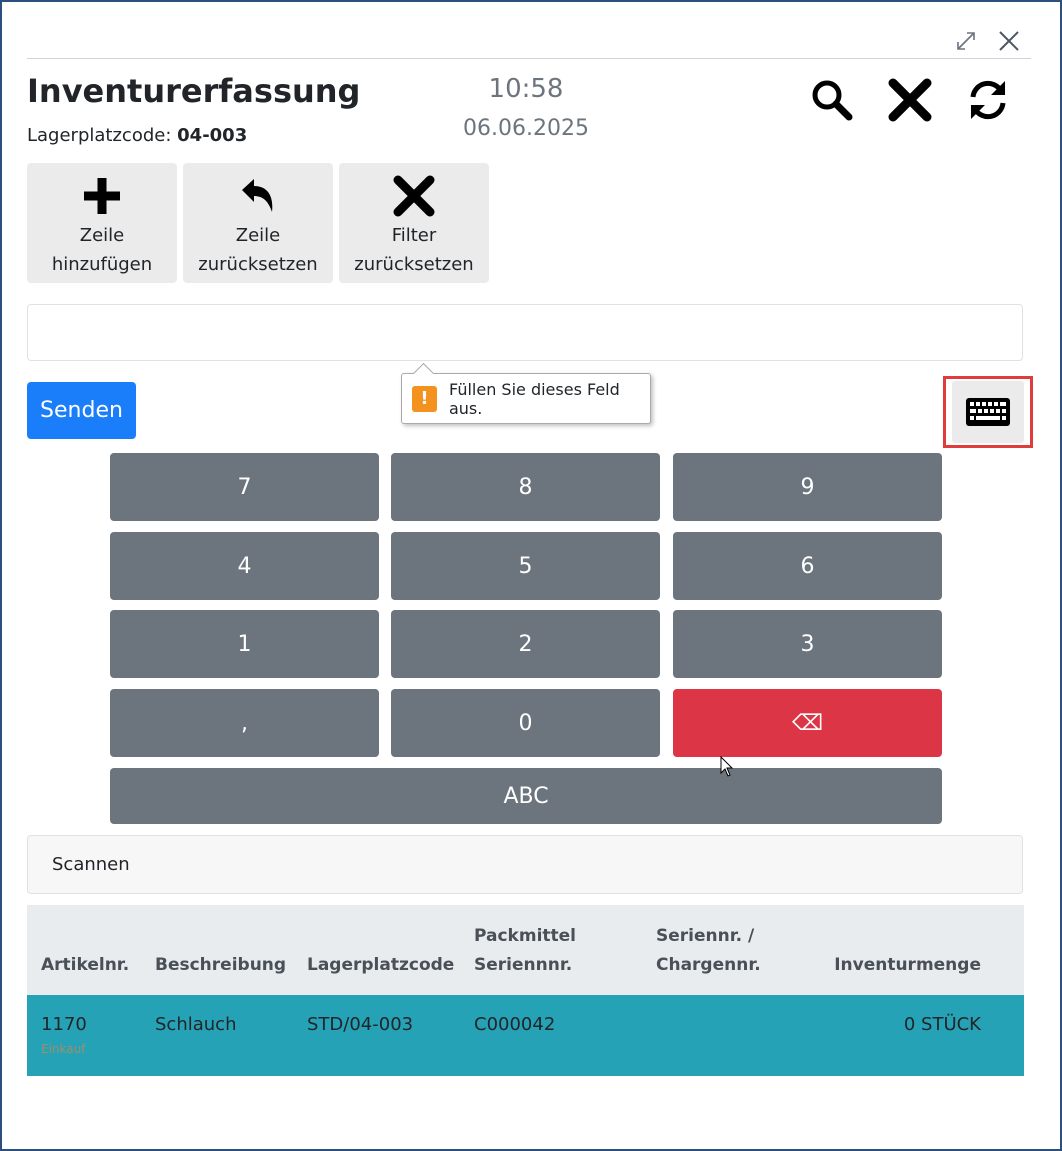 The image size is (1062, 1151). Describe the element at coordinates (244, 644) in the screenshot. I see `key-1: 1` at that location.